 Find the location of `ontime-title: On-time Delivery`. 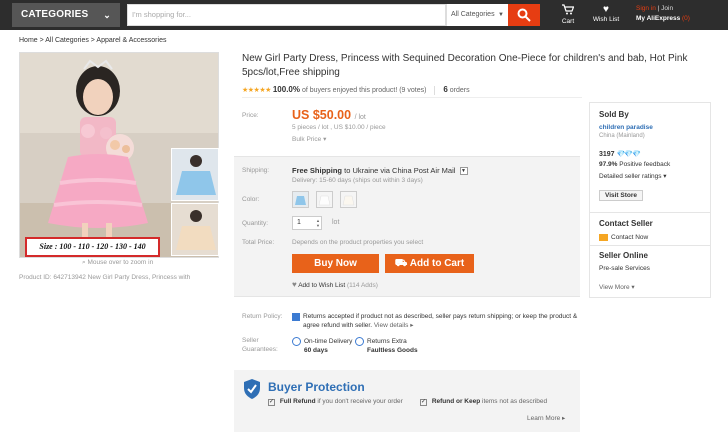

ontime-title: On-time Delivery is located at coordinates (328, 341).